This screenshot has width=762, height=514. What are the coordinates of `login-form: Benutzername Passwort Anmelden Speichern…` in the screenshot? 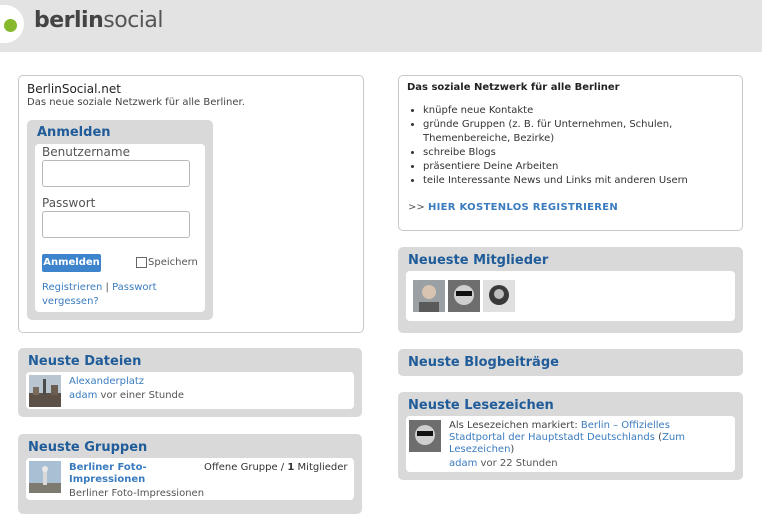 It's located at (120, 228).